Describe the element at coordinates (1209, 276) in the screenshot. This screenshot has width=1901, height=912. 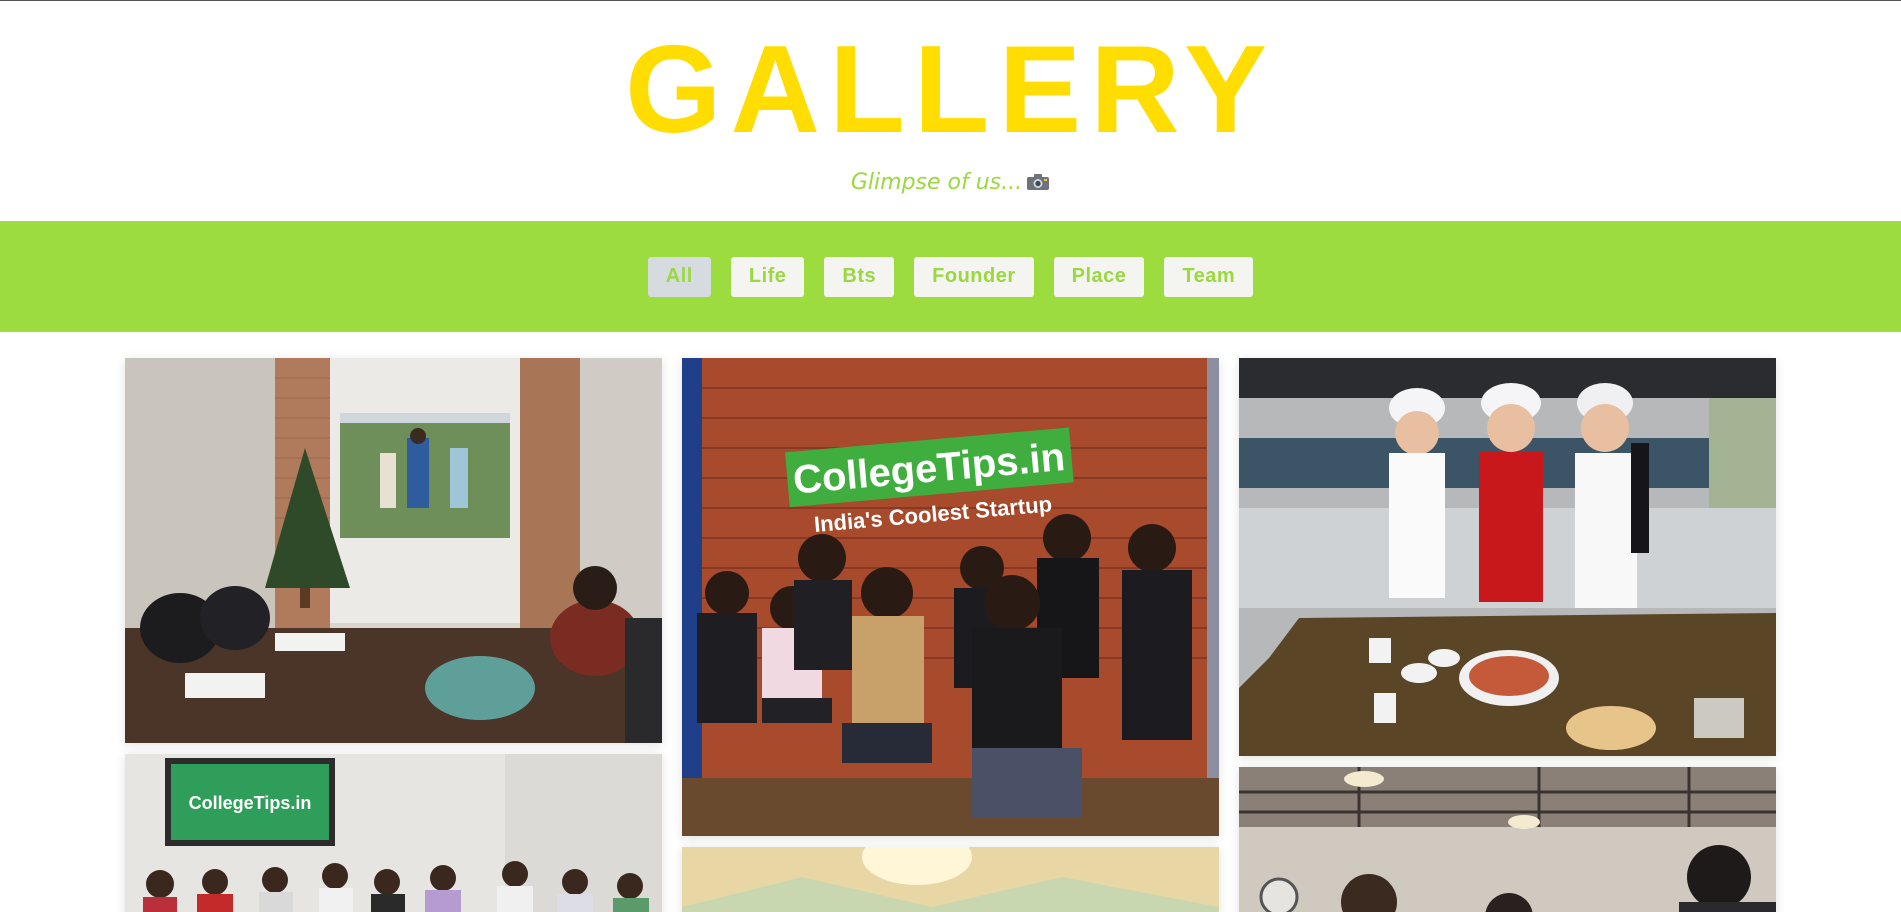
I see `filter-team-button: Team` at that location.